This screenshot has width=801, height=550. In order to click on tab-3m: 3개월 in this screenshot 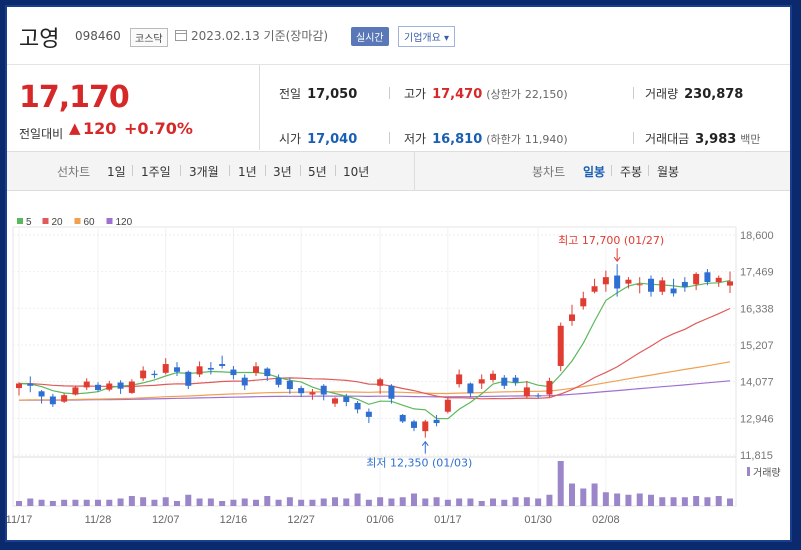, I will do `click(204, 171)`.